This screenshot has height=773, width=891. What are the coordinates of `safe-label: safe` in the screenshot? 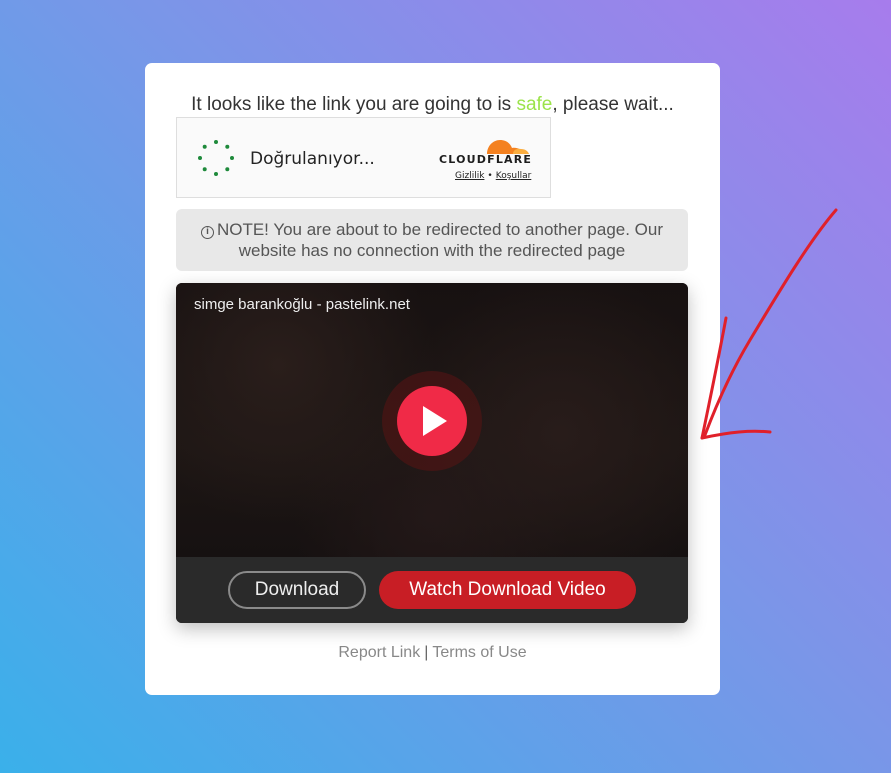 It's located at (534, 104).